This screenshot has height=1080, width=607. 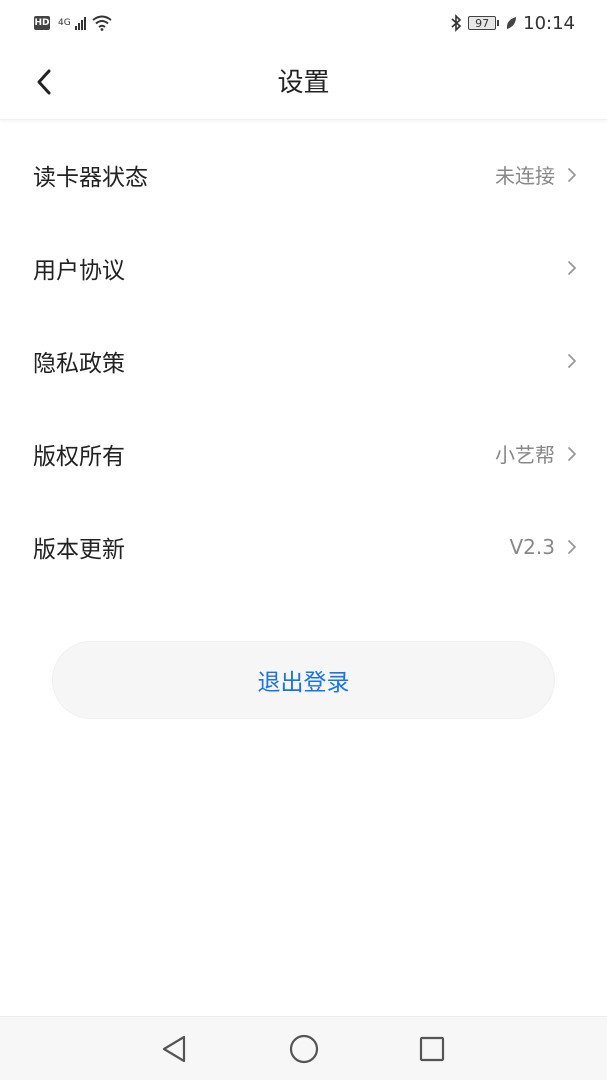 What do you see at coordinates (303, 23) in the screenshot?
I see `status-bar: HD 4G 97 10:14` at bounding box center [303, 23].